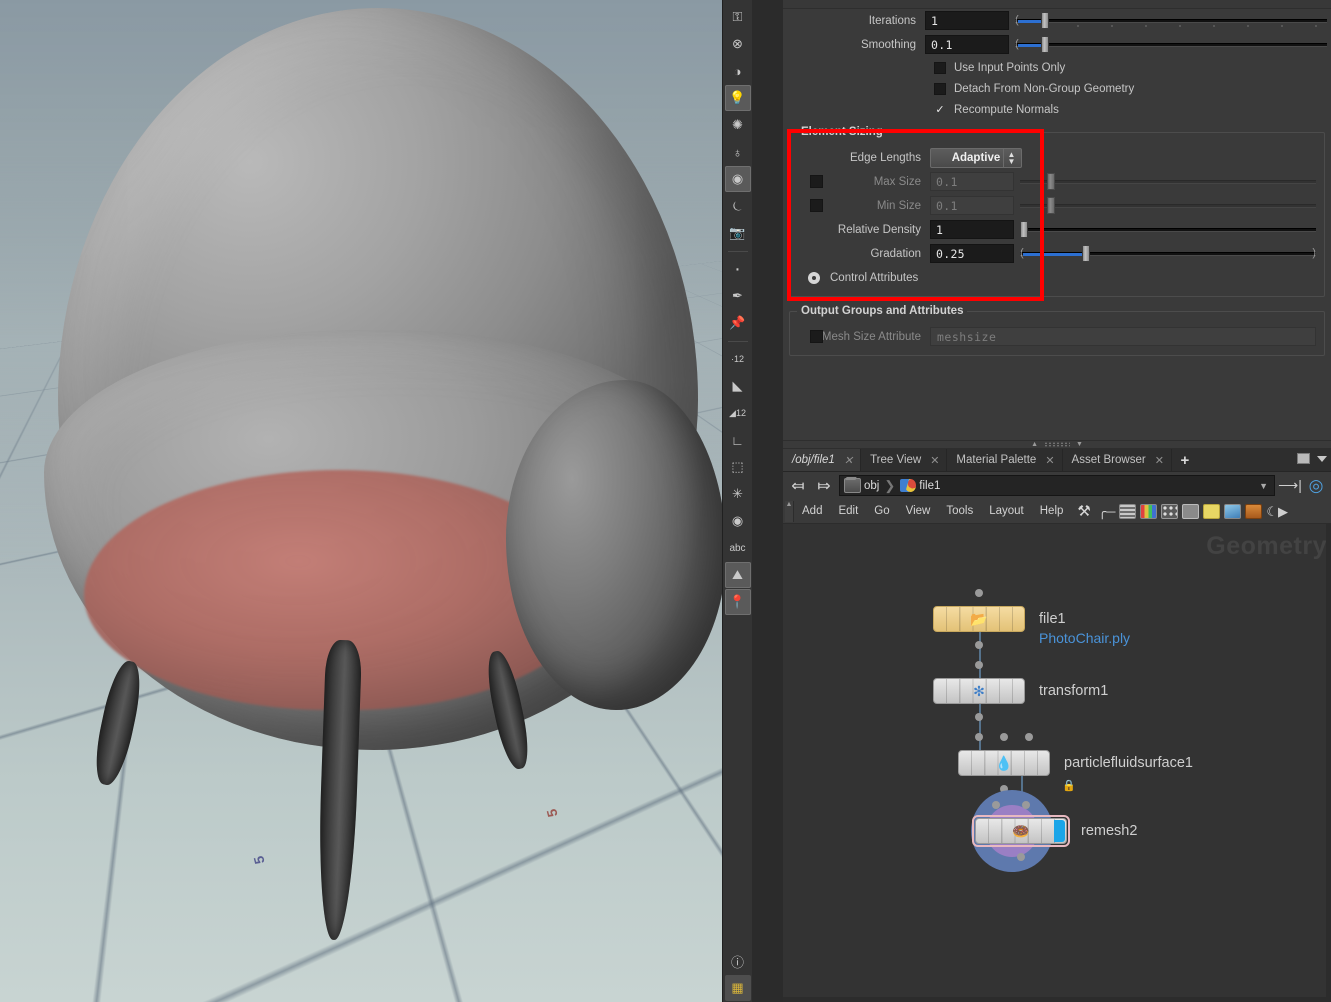  I want to click on camera-icon: 📷, so click(738, 233).